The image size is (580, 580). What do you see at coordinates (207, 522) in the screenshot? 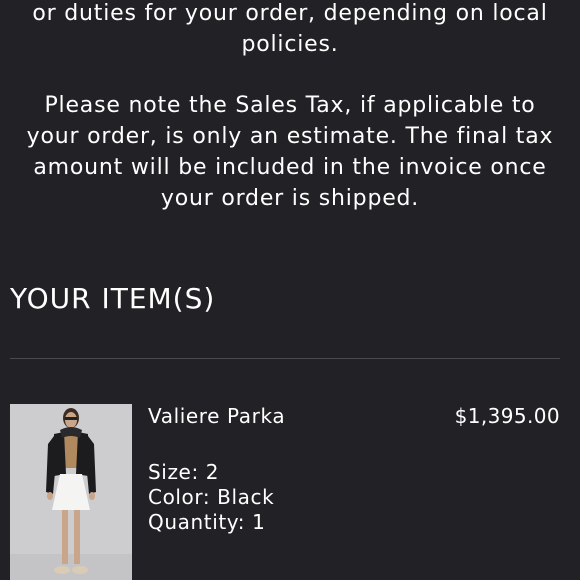
I see `product-quantity: Quantity: 1` at bounding box center [207, 522].